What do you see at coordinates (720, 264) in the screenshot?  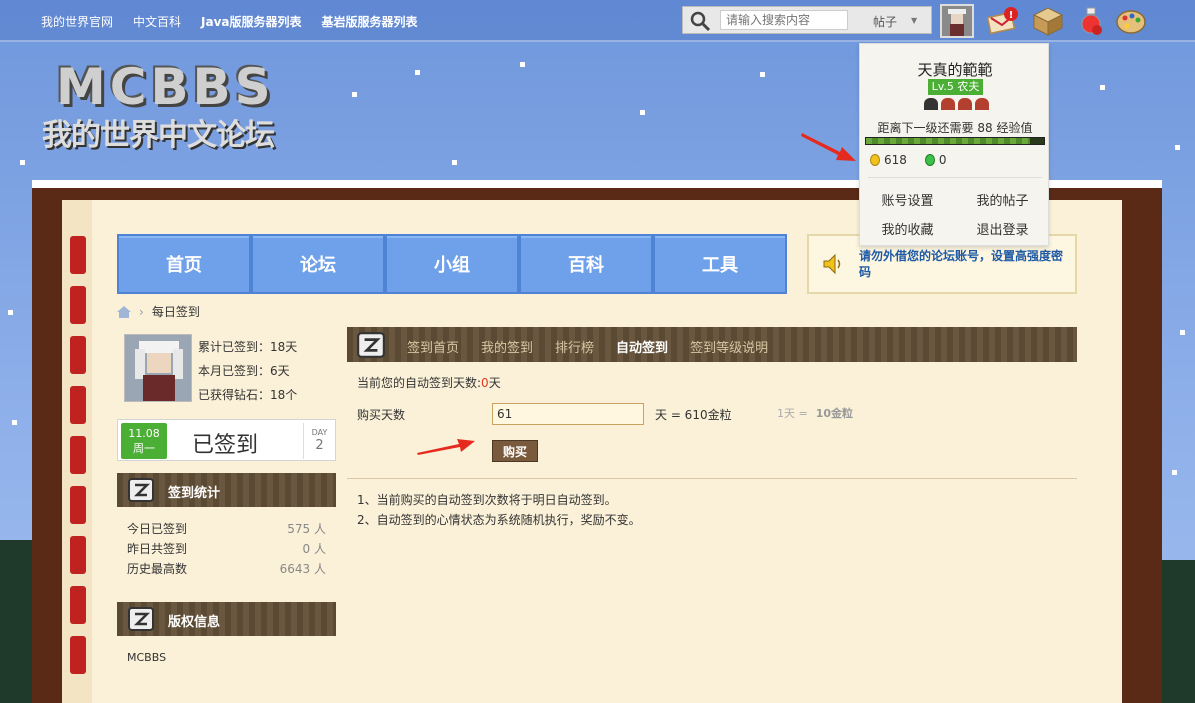 I see `nav-tools: 工具` at bounding box center [720, 264].